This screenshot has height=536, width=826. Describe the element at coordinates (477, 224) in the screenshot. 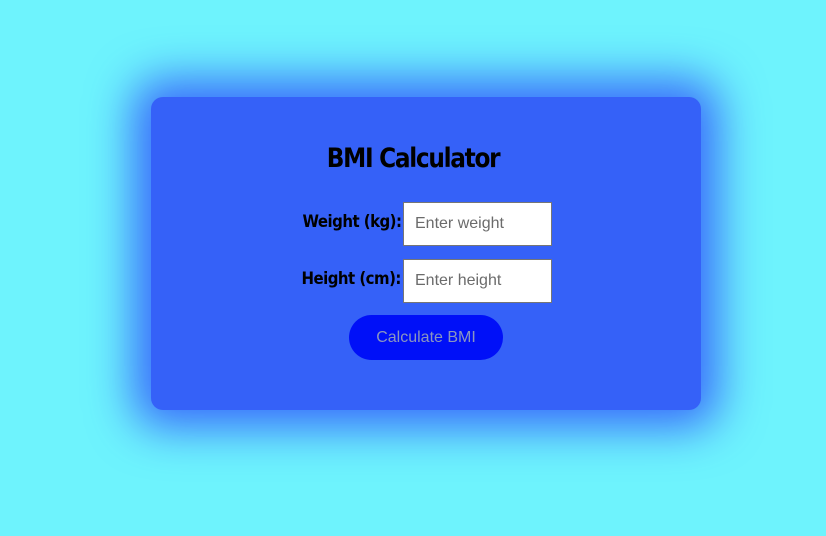

I see `weight-input` at that location.